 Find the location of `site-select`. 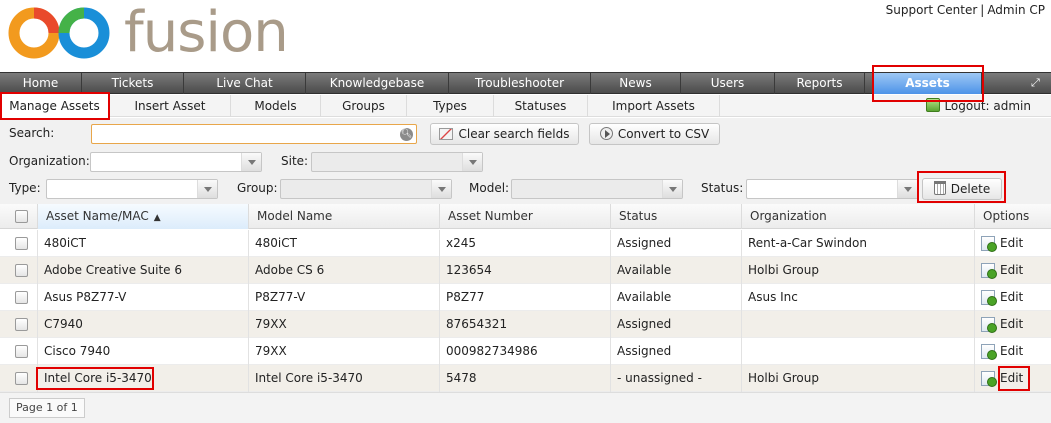

site-select is located at coordinates (397, 162).